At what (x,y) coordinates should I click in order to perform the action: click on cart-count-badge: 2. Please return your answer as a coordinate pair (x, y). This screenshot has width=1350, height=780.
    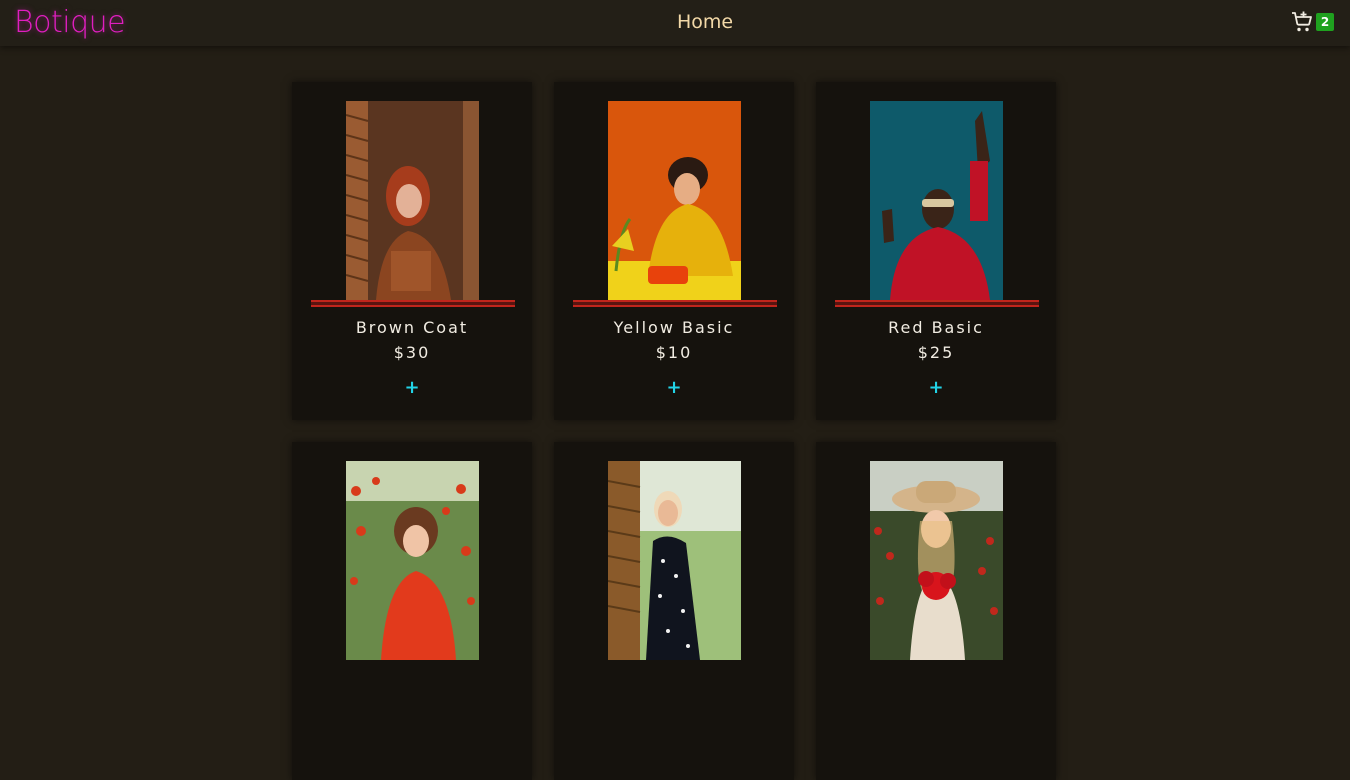
    Looking at the image, I should click on (1325, 22).